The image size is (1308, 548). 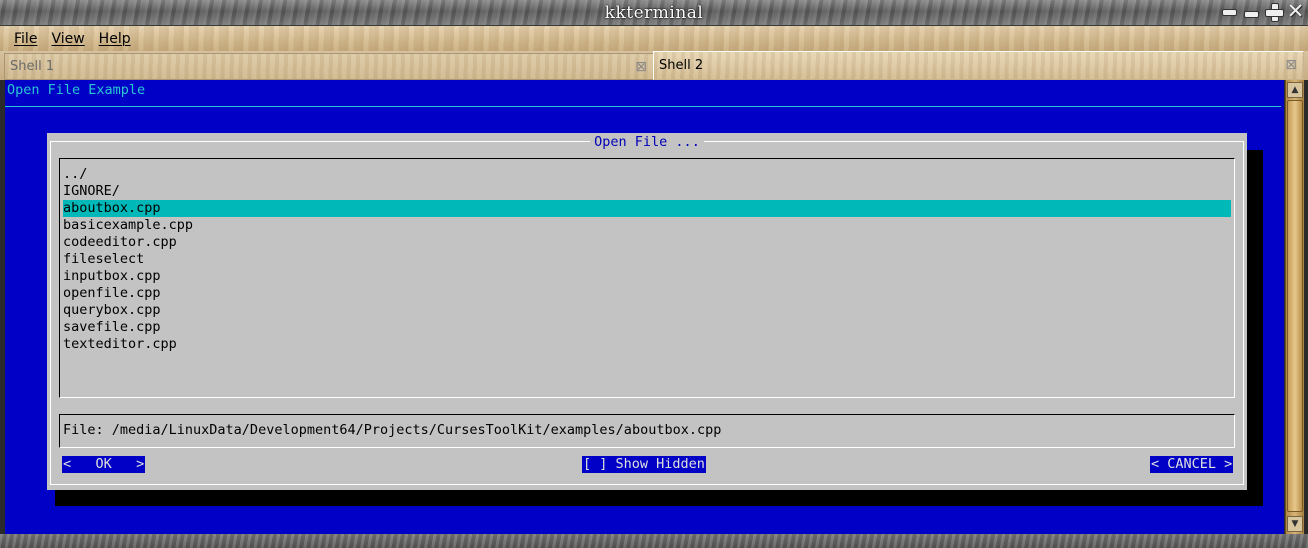 What do you see at coordinates (978, 65) in the screenshot?
I see `tab-shell-2: Shell 2 ⊠` at bounding box center [978, 65].